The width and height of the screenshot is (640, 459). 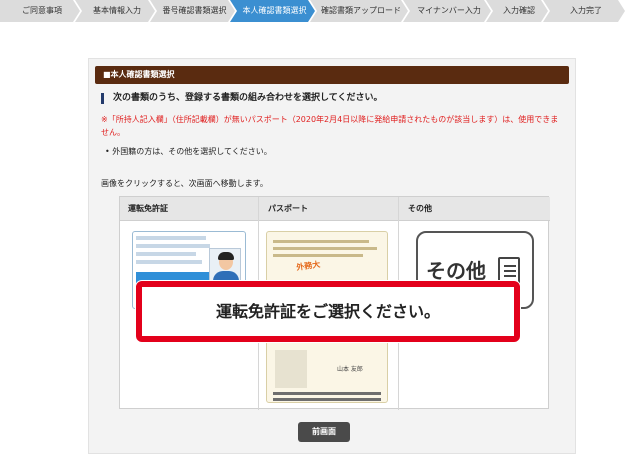 I want to click on step-my-number: マイナンバー入力, so click(x=447, y=11).